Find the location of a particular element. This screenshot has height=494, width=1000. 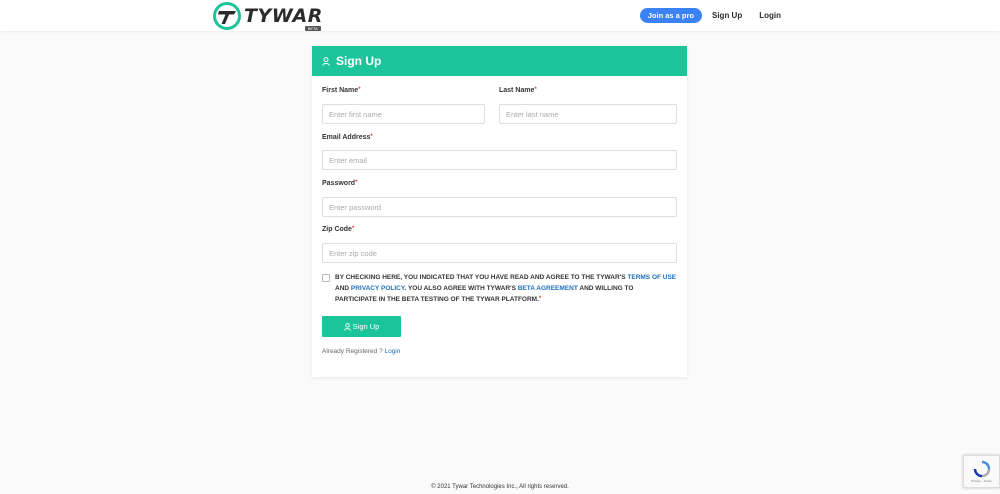

password-label: Password* is located at coordinates (340, 183).